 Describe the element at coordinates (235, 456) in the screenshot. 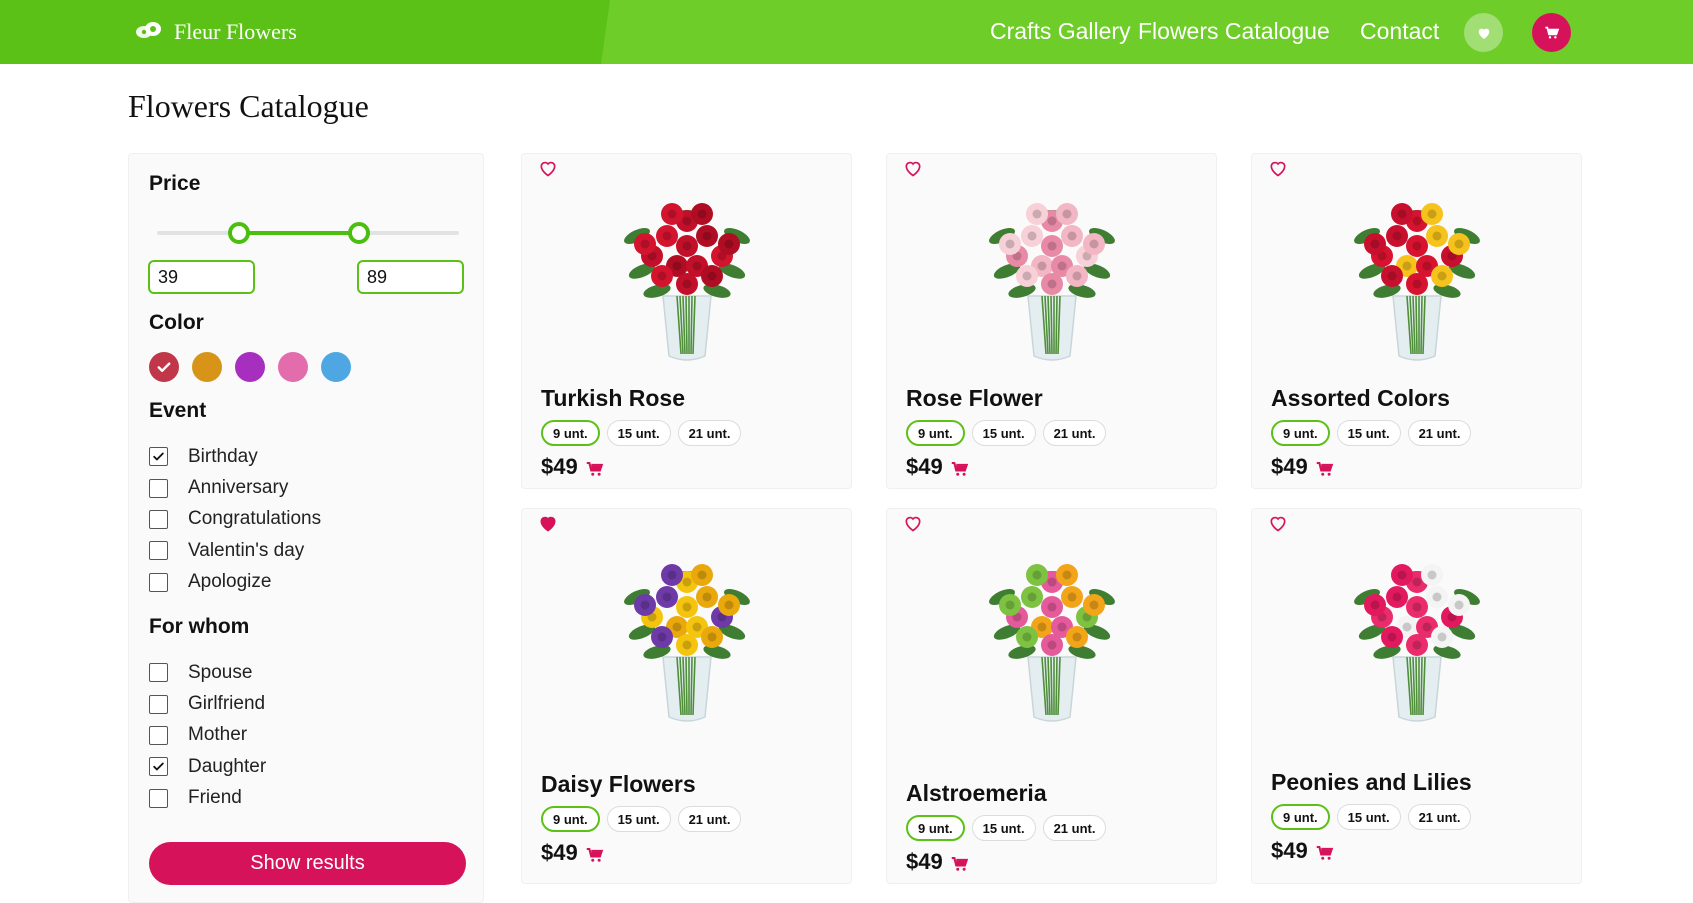

I see `event-option: Birthday` at that location.